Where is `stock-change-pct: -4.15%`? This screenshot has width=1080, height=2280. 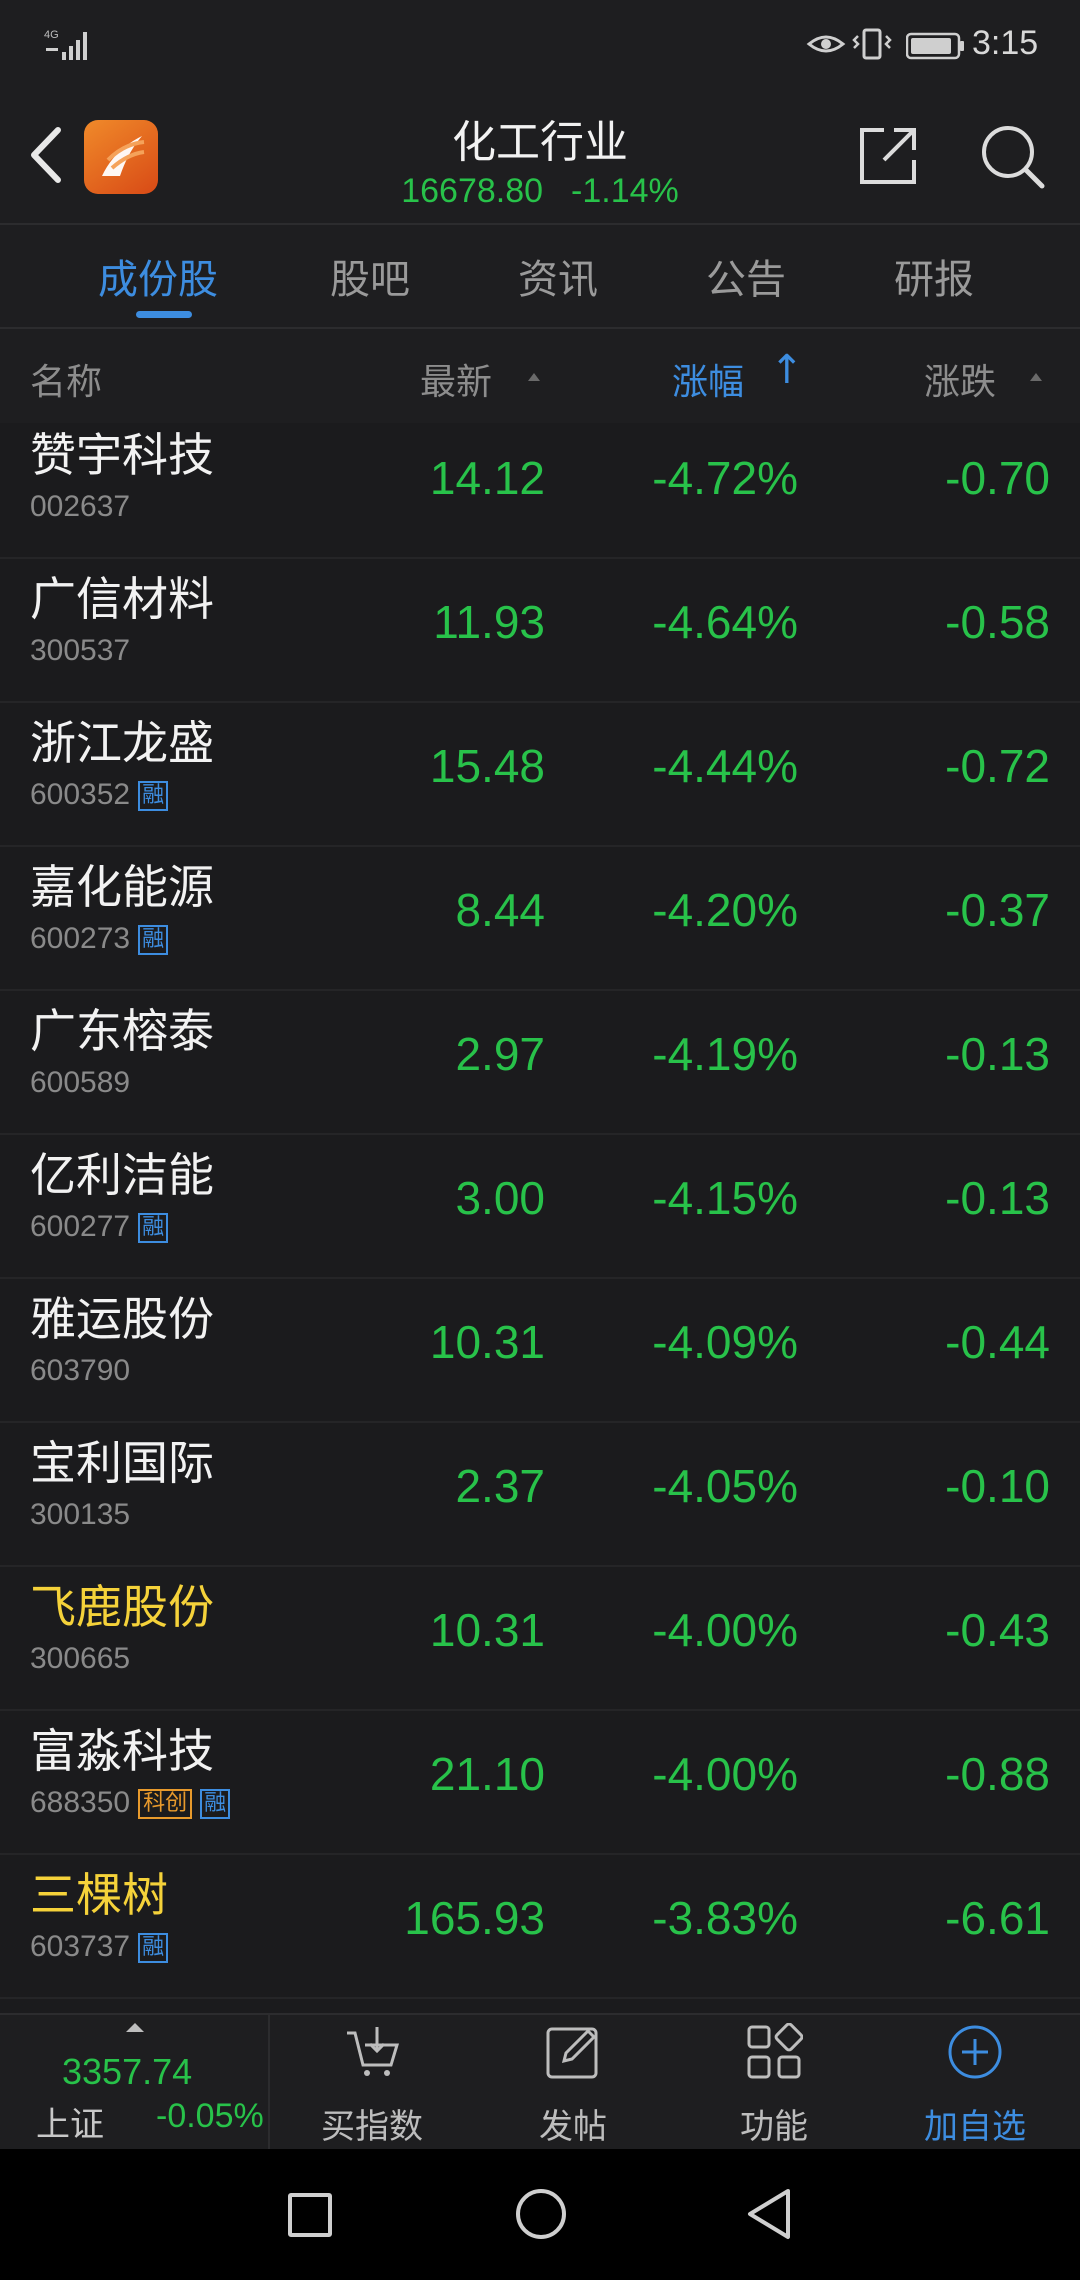 stock-change-pct: -4.15% is located at coordinates (725, 1198).